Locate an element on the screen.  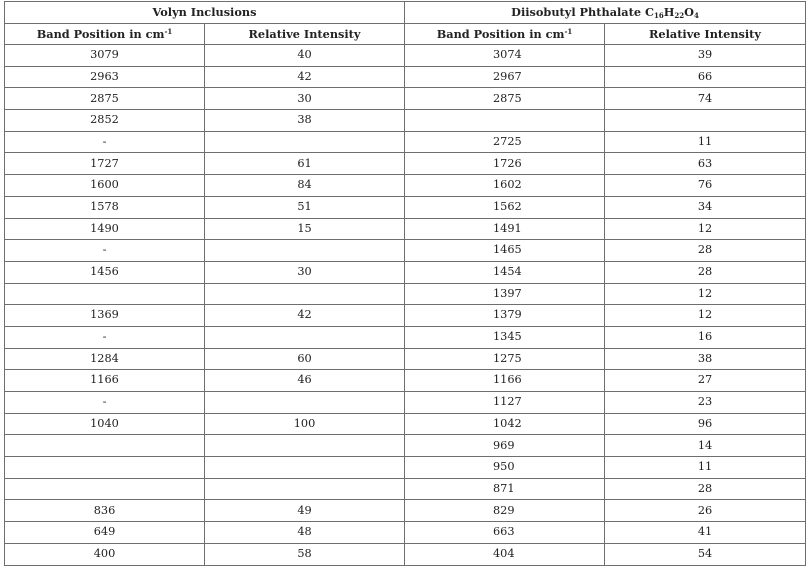
dibp-relative-intensity-cell: 23 is located at coordinates (705, 402).